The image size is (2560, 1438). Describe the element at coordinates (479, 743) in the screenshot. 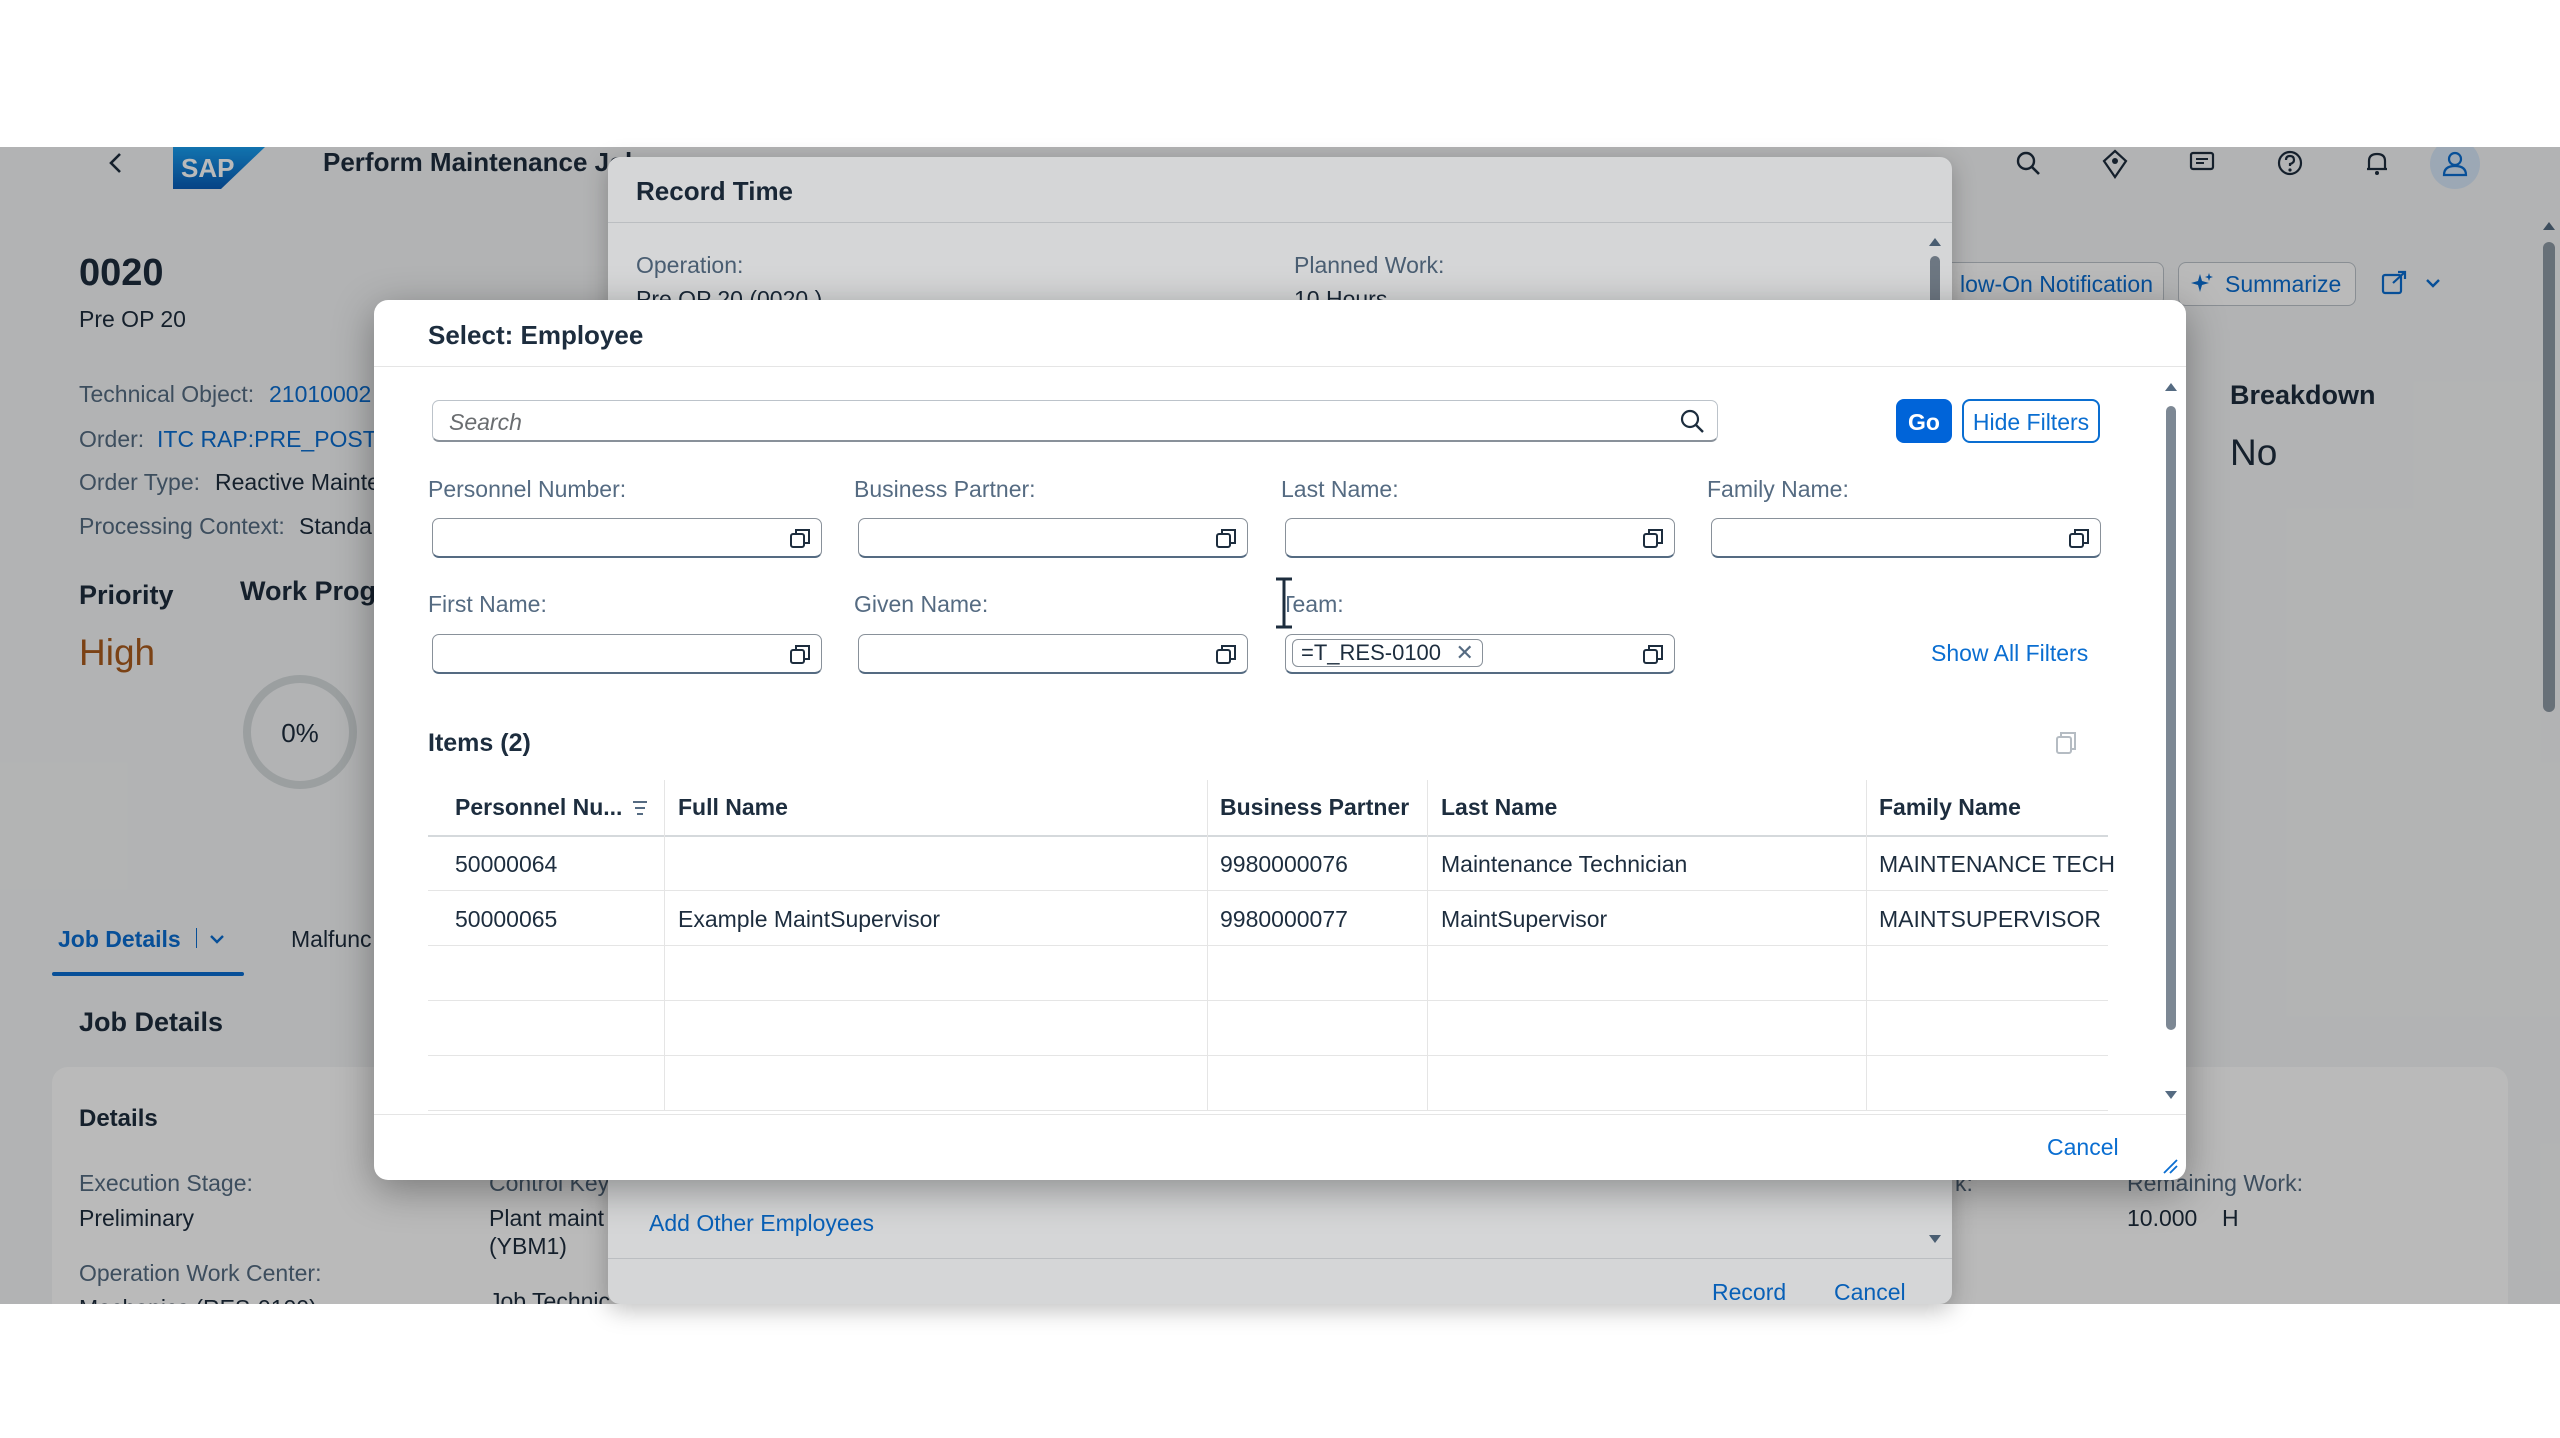

I see `items-title: Items (2)` at that location.